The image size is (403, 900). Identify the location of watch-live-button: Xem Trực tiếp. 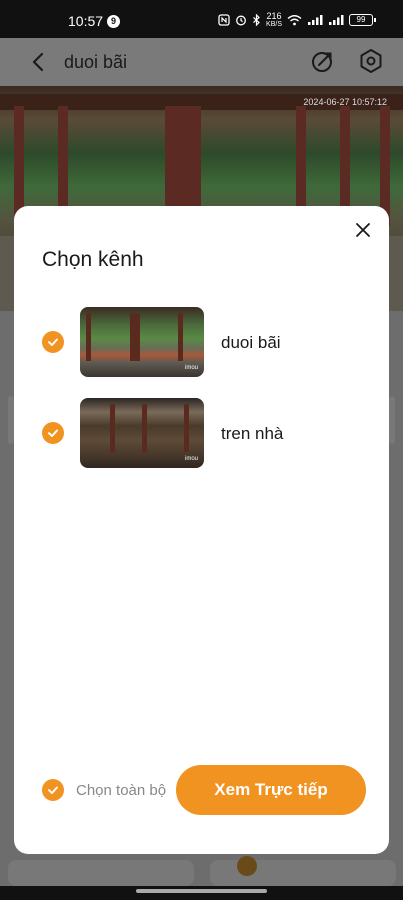
(271, 790).